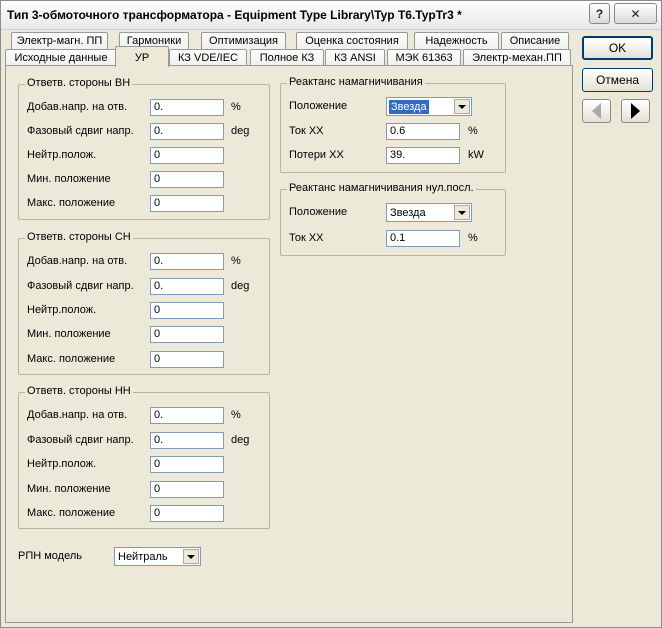 This screenshot has width=662, height=628. Describe the element at coordinates (50, 556) in the screenshot. I see `oltc-model-label: РПН модель` at that location.